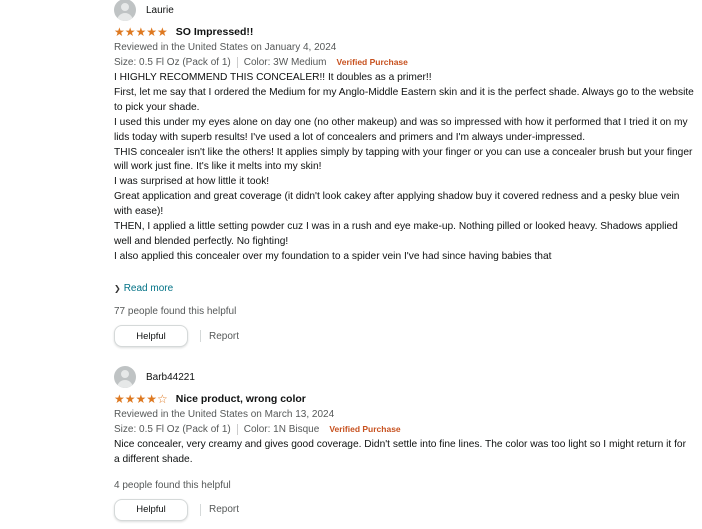 Image resolution: width=702 pixels, height=529 pixels. What do you see at coordinates (192, 182) in the screenshot?
I see `review-paragraph: I was surprised at how little it took!` at bounding box center [192, 182].